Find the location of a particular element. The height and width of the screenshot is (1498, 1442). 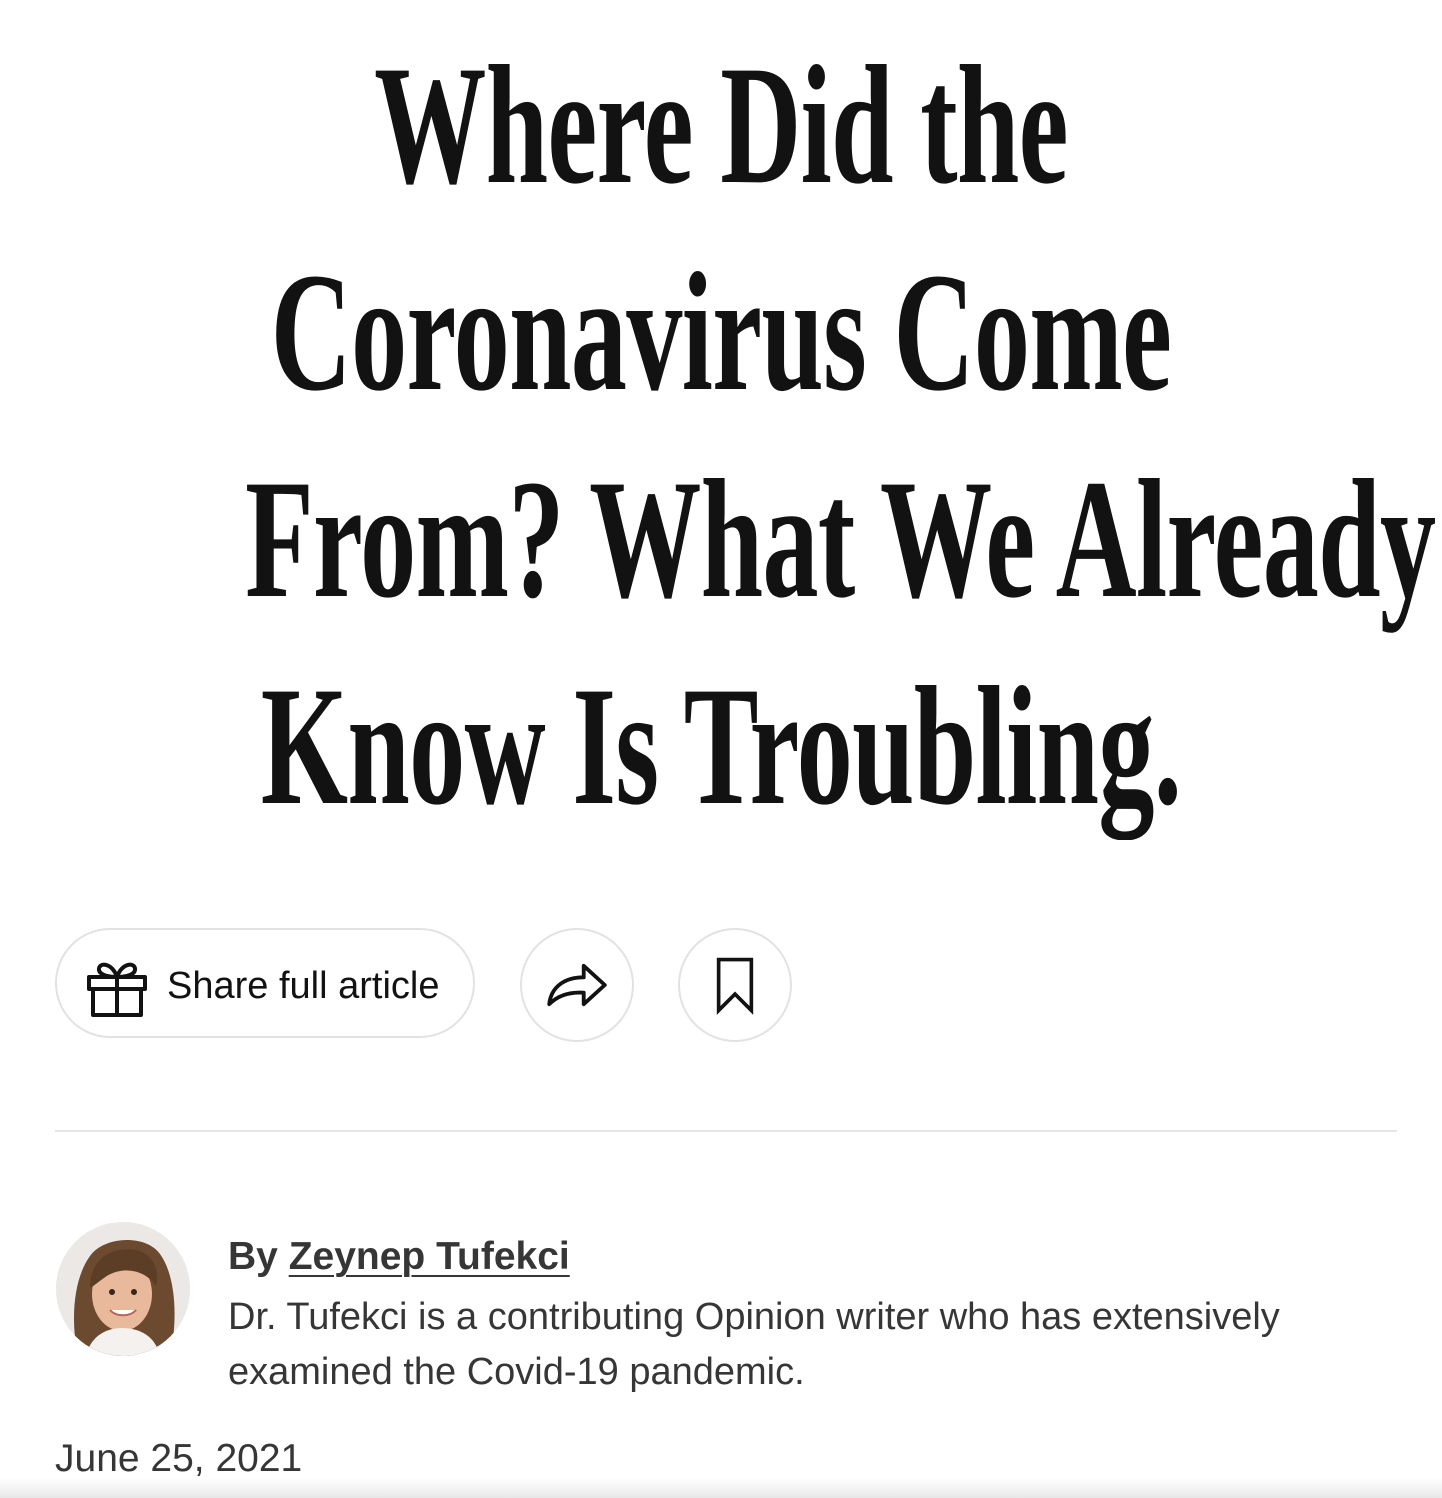

share-full-article-button: Share full article is located at coordinates (265, 983).